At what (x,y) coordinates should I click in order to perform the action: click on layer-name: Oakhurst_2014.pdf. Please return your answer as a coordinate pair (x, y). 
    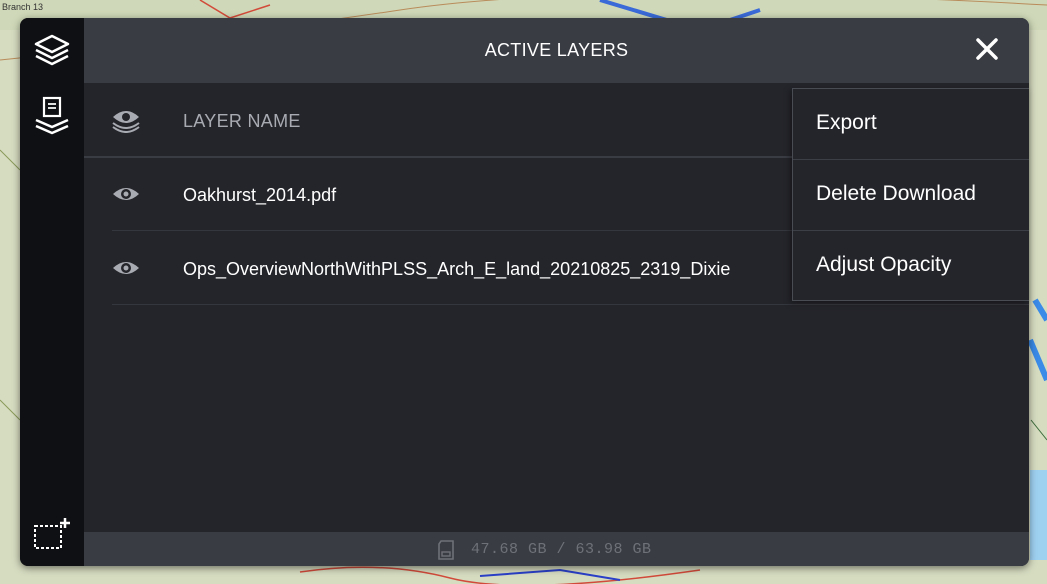
    Looking at the image, I should click on (259, 195).